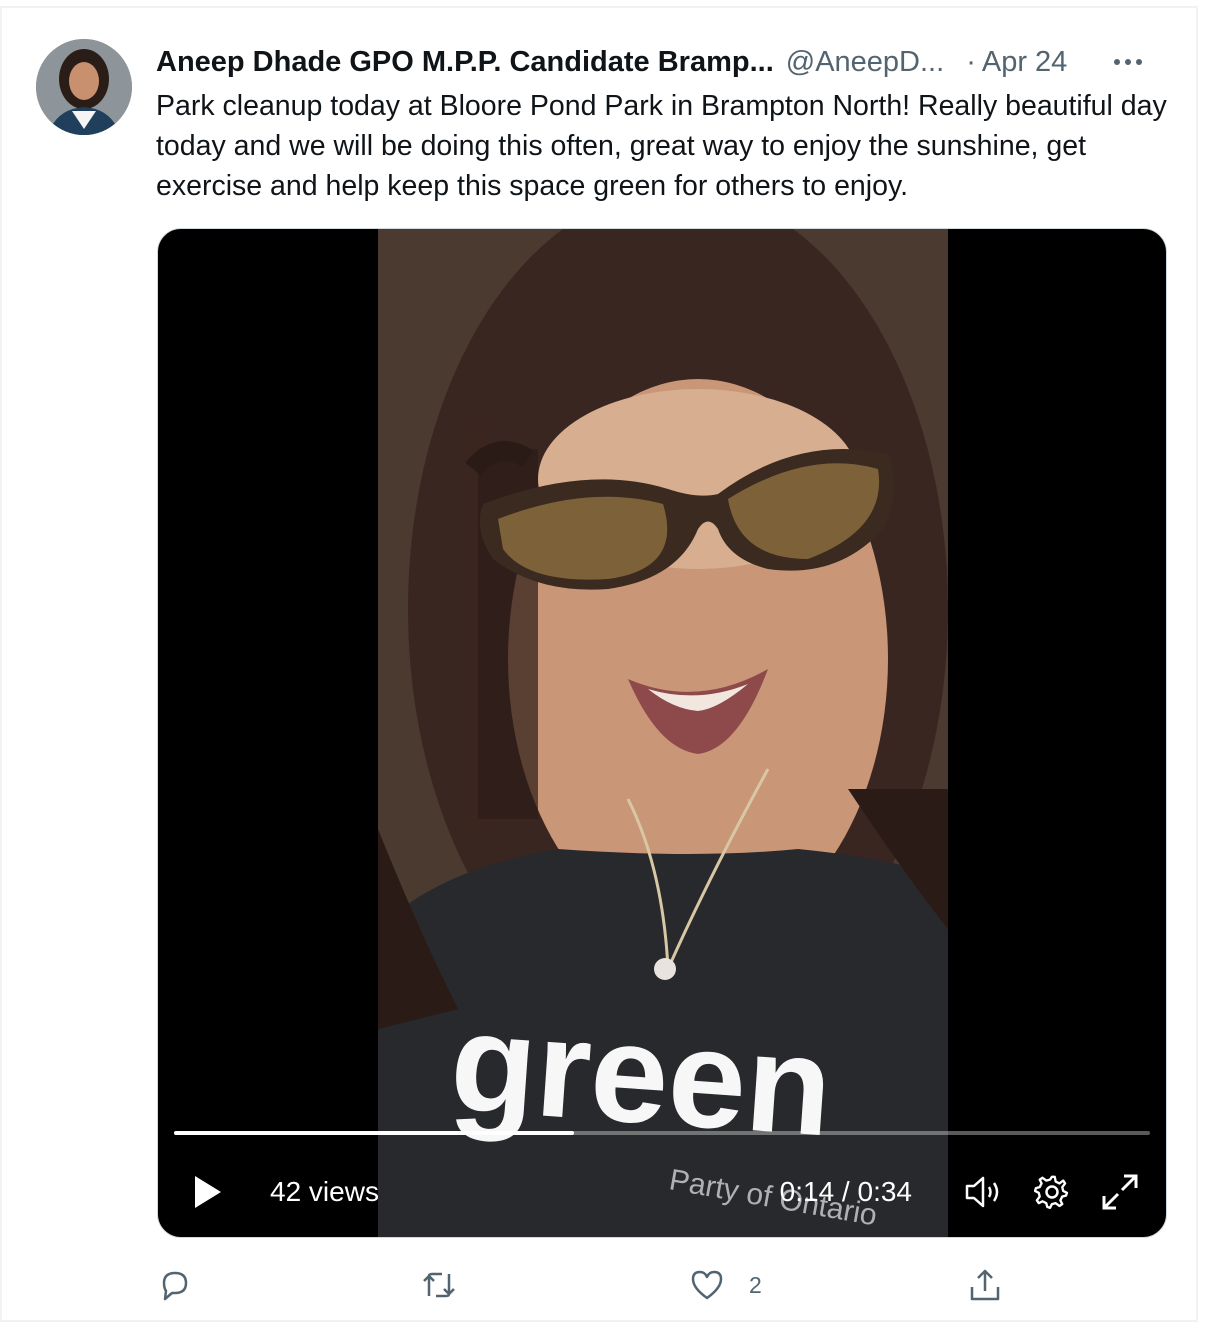 This screenshot has height=1338, width=1206. Describe the element at coordinates (985, 1285) in the screenshot. I see `share-icon` at that location.